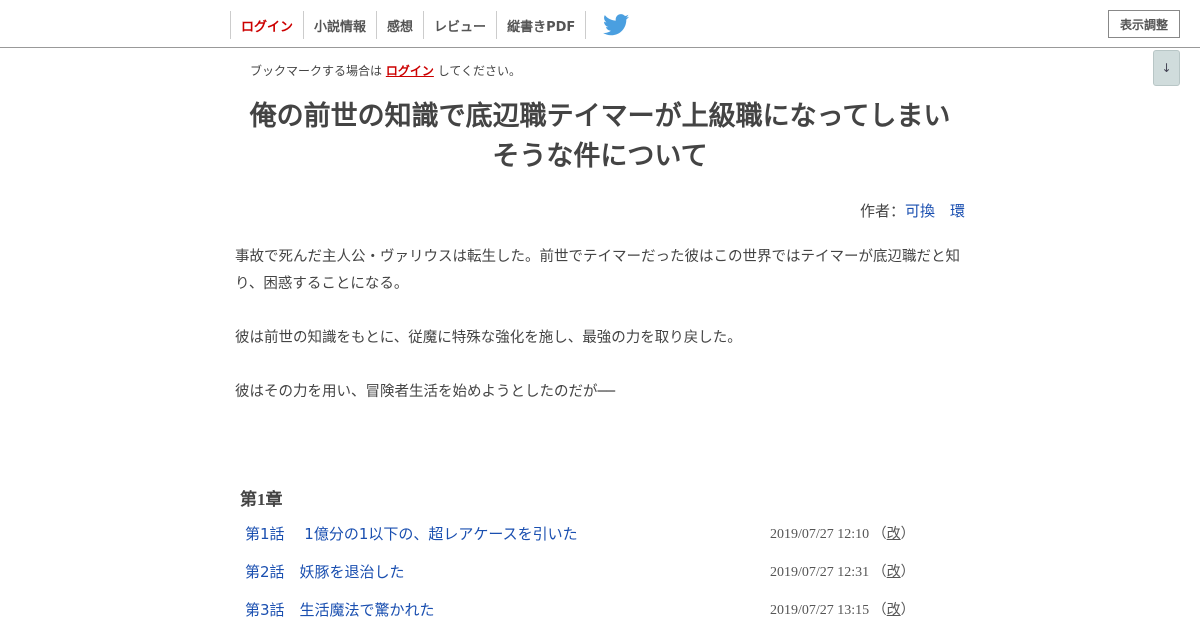 The width and height of the screenshot is (1200, 630). I want to click on episode-date: 2019/07/27 12:10 （改）, so click(842, 533).